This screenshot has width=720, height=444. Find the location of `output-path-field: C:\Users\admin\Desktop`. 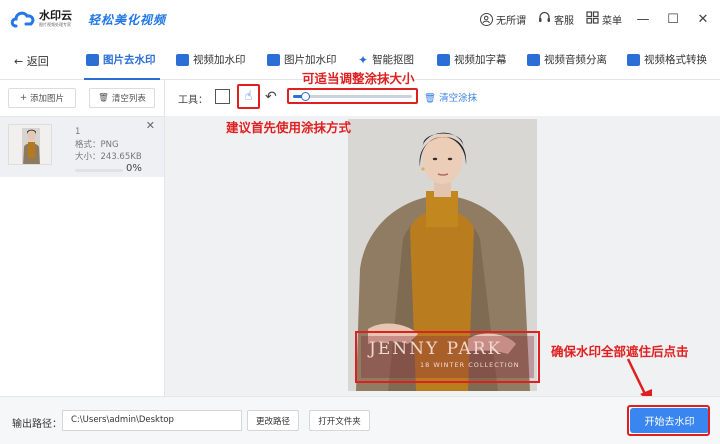

output-path-field: C:\Users\admin\Desktop is located at coordinates (152, 420).